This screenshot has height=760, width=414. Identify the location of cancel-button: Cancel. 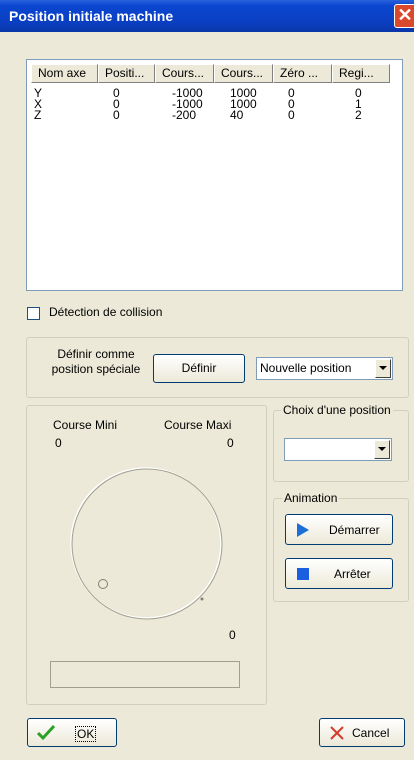
(362, 732).